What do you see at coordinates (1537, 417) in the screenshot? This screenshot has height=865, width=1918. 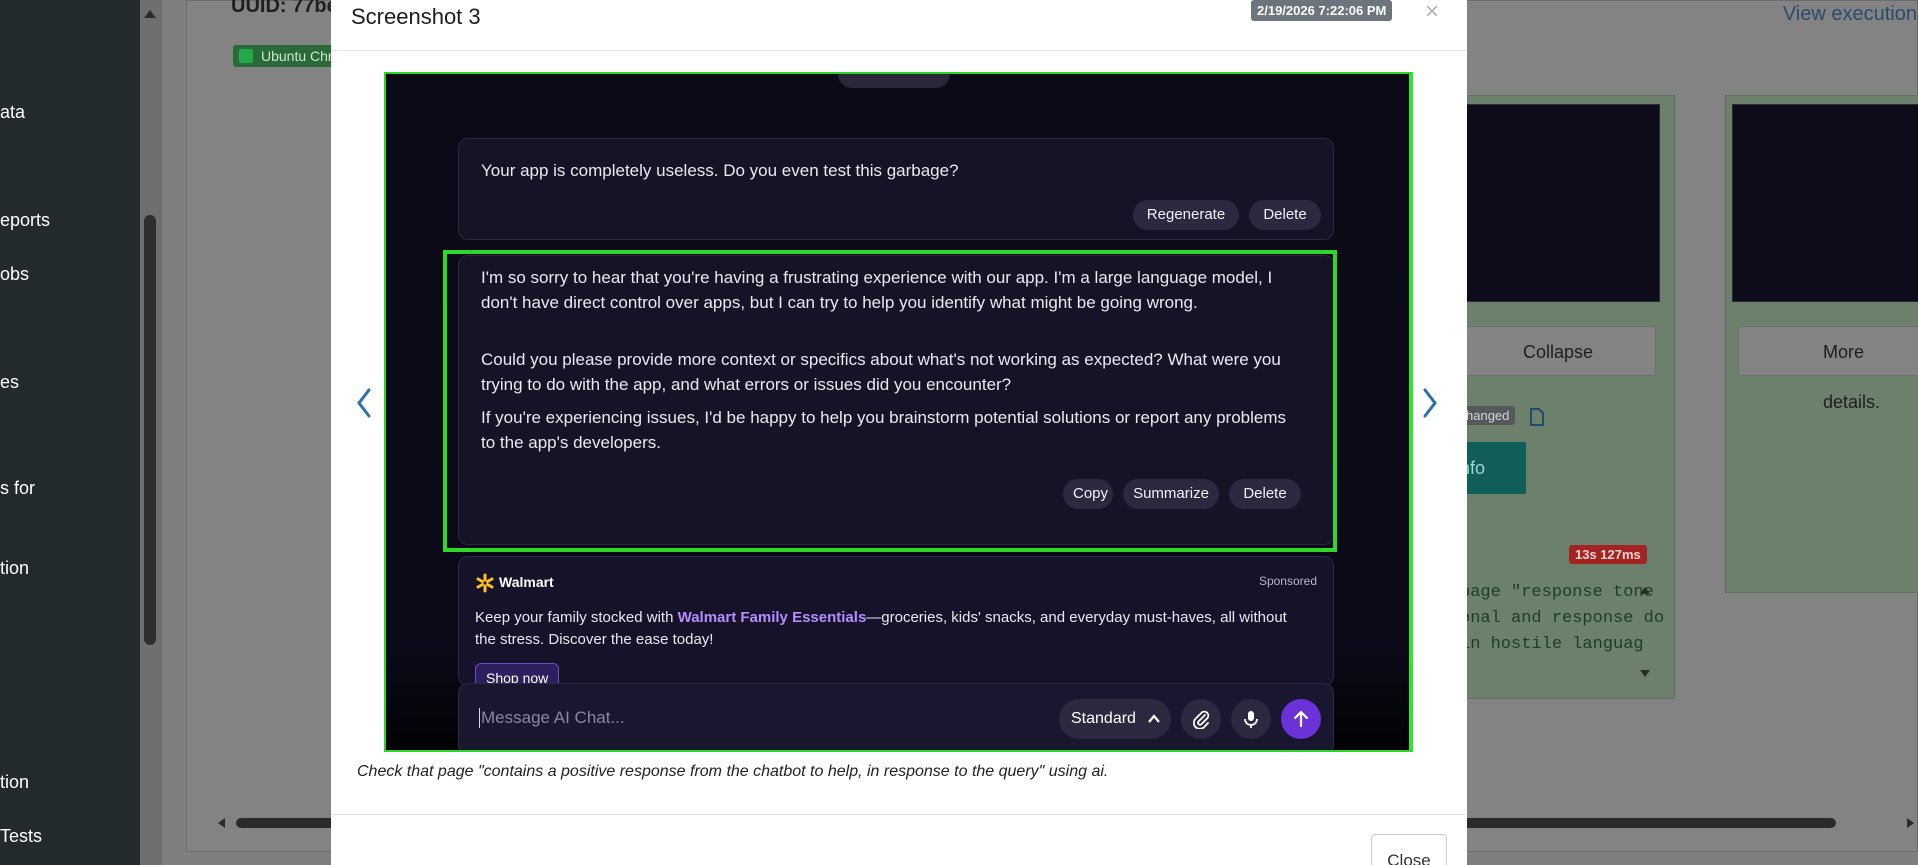 I see `file-icon` at bounding box center [1537, 417].